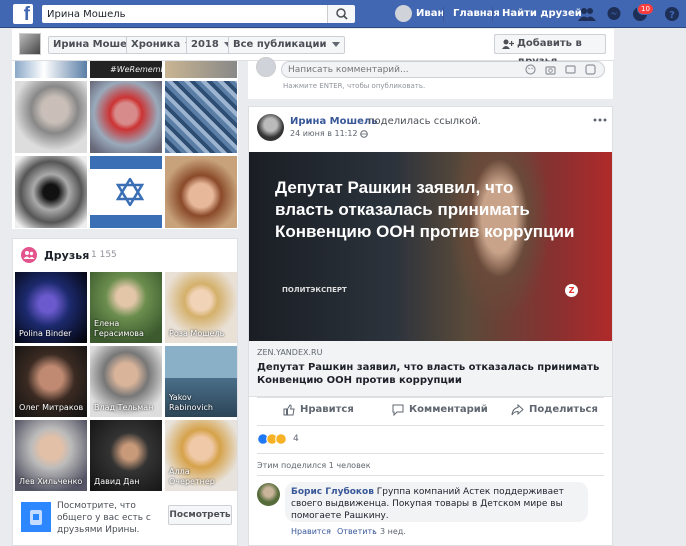  What do you see at coordinates (550, 69) in the screenshot?
I see `camera-icon` at bounding box center [550, 69].